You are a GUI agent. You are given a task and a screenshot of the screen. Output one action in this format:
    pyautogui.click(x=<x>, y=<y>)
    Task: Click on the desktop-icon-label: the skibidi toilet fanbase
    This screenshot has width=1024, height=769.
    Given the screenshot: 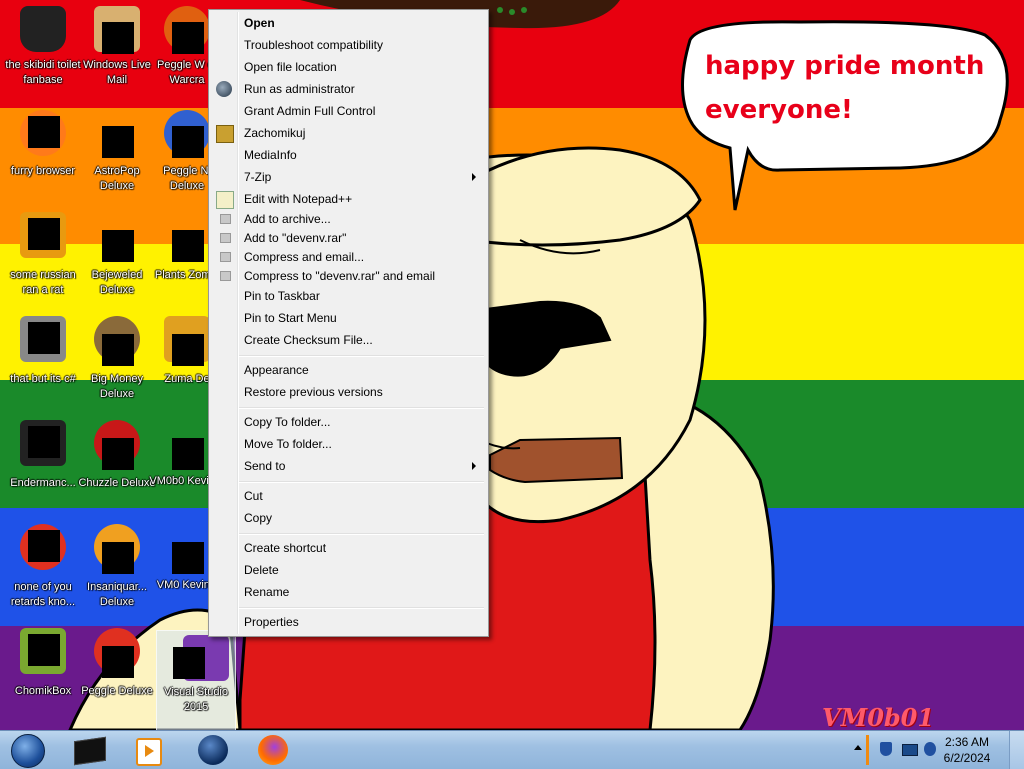 What is the action you would take?
    pyautogui.click(x=43, y=72)
    